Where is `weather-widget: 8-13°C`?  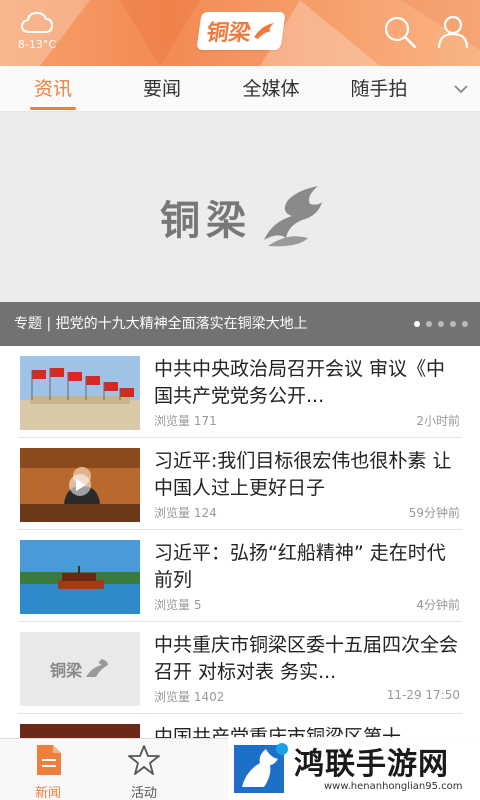 weather-widget: 8-13°C is located at coordinates (37, 30).